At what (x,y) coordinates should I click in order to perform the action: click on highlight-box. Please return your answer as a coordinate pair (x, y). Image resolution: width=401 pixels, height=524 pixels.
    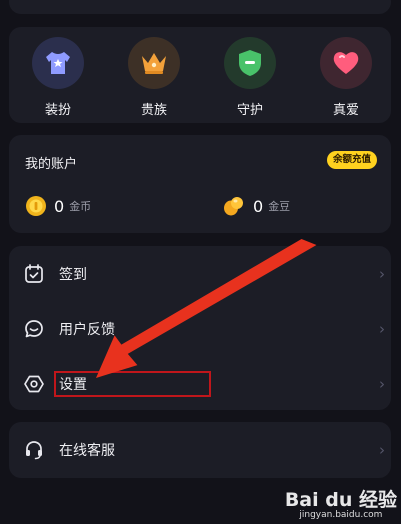
    Looking at the image, I should click on (132, 384).